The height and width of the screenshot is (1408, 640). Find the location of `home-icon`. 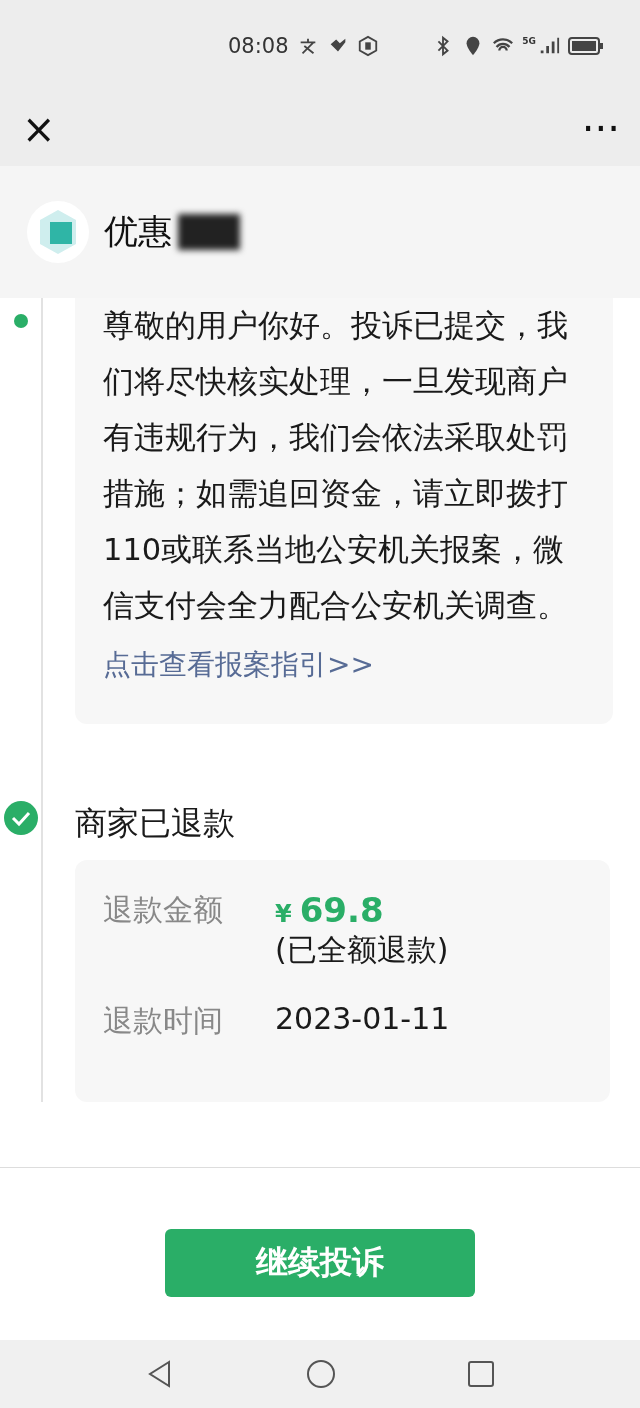

home-icon is located at coordinates (321, 1374).